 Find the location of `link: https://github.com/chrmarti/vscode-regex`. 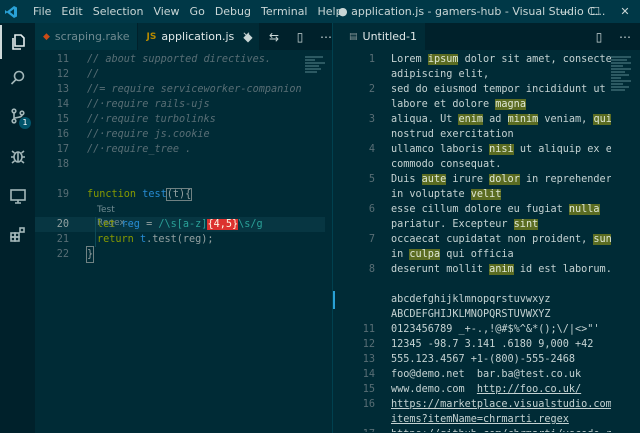

link: https://github.com/chrmarti/vscode-regex is located at coordinates (501, 430).